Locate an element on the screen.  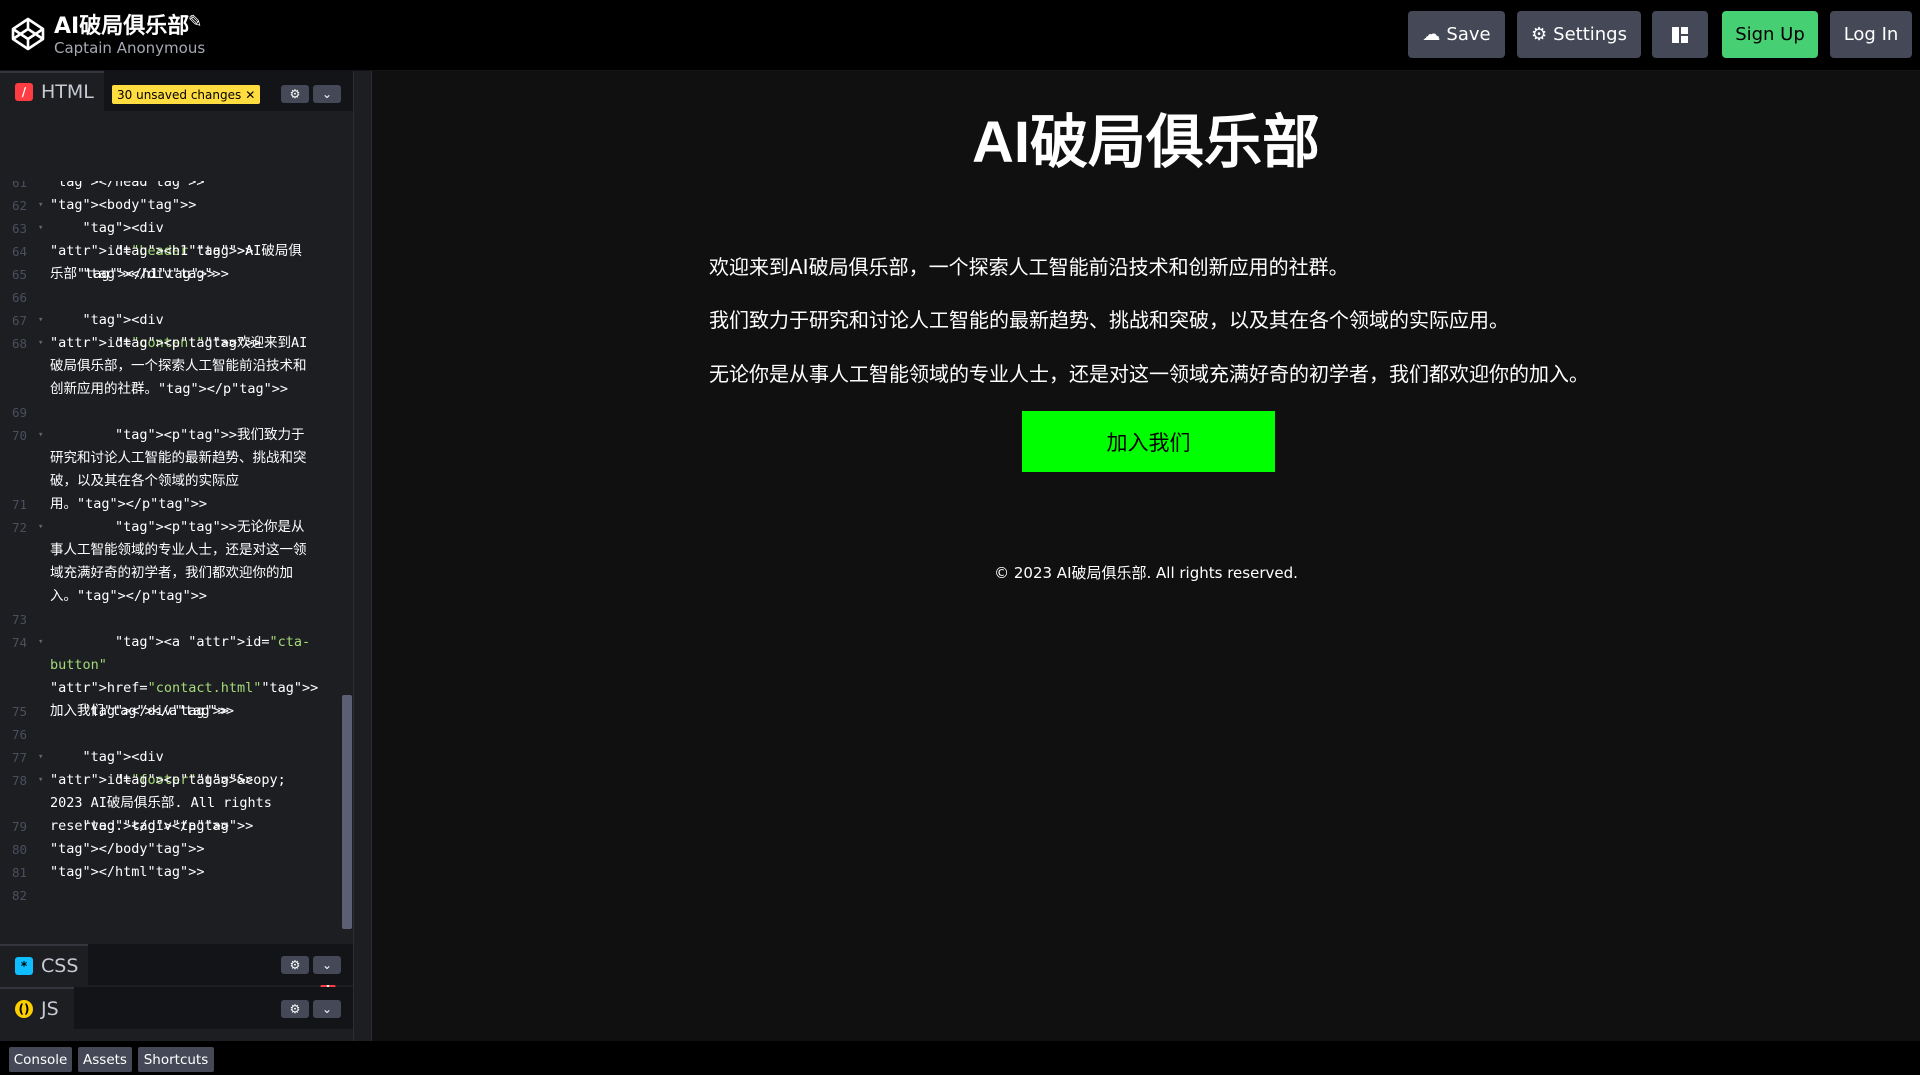
unsaved-changes-badge: 30 unsaved changes ✕ is located at coordinates (186, 94).